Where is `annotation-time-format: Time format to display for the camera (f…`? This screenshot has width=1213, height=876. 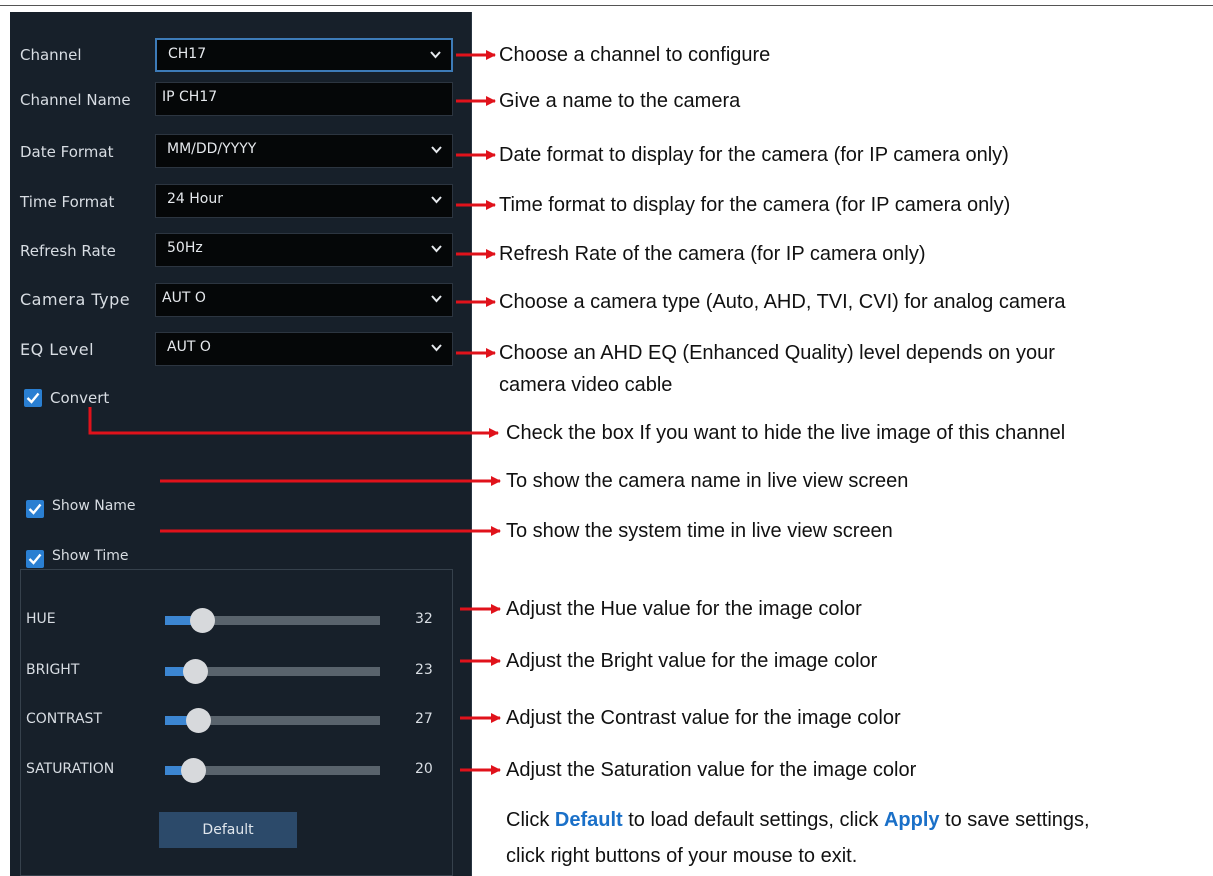 annotation-time-format: Time format to display for the camera (f… is located at coordinates (755, 205).